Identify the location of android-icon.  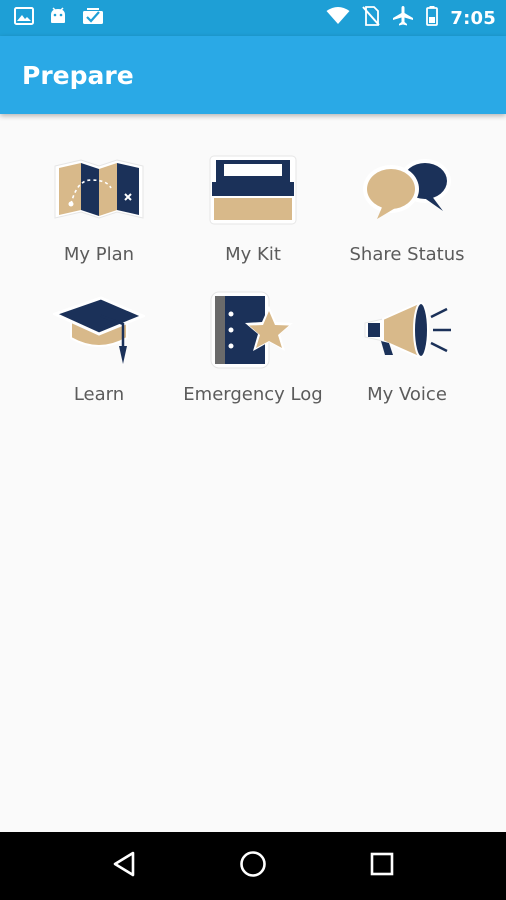
(58, 18).